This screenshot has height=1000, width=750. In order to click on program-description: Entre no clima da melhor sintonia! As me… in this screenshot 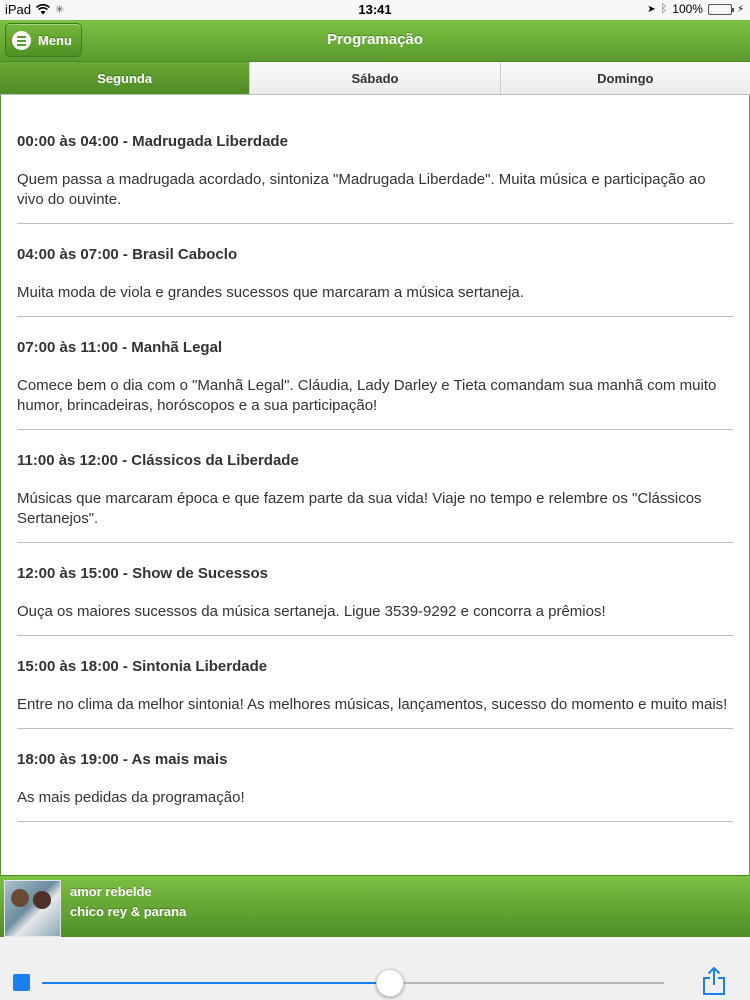, I will do `click(372, 704)`.